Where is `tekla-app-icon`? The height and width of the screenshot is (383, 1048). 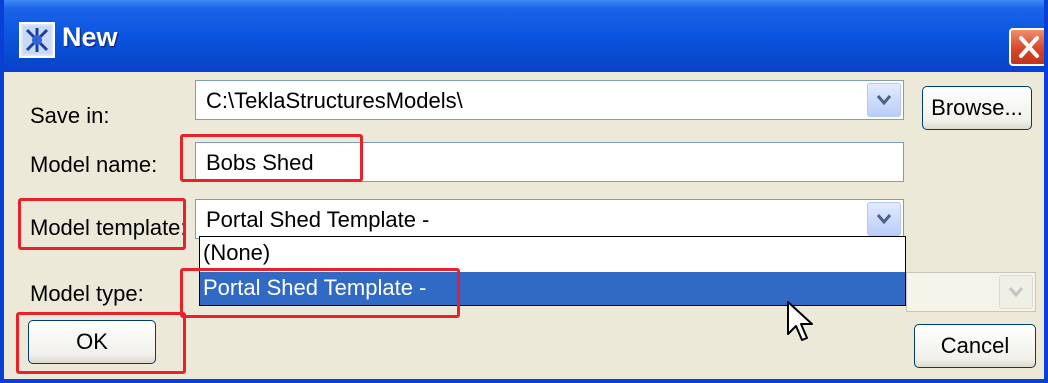
tekla-app-icon is located at coordinates (37, 40).